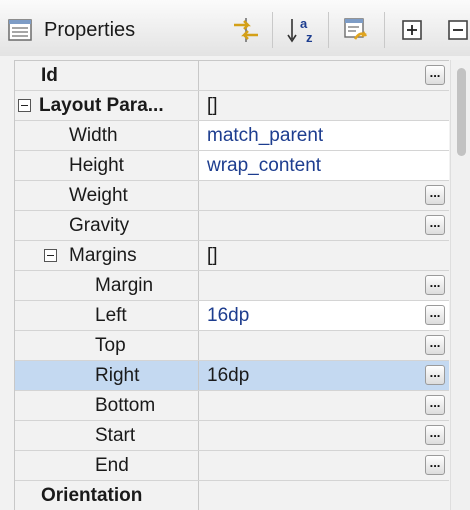  What do you see at coordinates (458, 30) in the screenshot?
I see `collapse-all-icon` at bounding box center [458, 30].